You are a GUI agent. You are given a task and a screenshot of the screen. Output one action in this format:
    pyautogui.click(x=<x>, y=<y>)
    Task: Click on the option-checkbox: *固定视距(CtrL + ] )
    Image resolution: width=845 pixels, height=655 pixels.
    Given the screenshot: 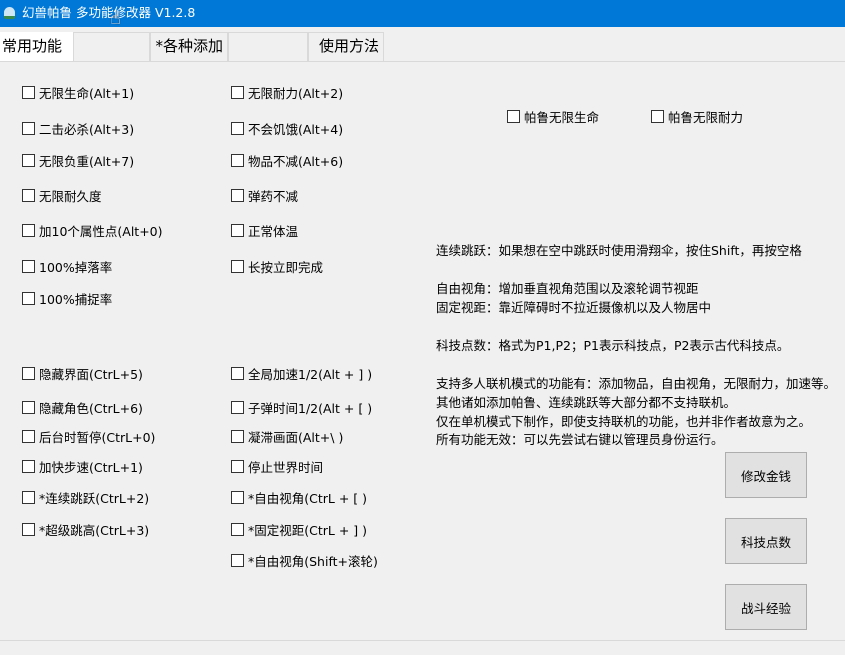 What is the action you would take?
    pyautogui.click(x=299, y=529)
    